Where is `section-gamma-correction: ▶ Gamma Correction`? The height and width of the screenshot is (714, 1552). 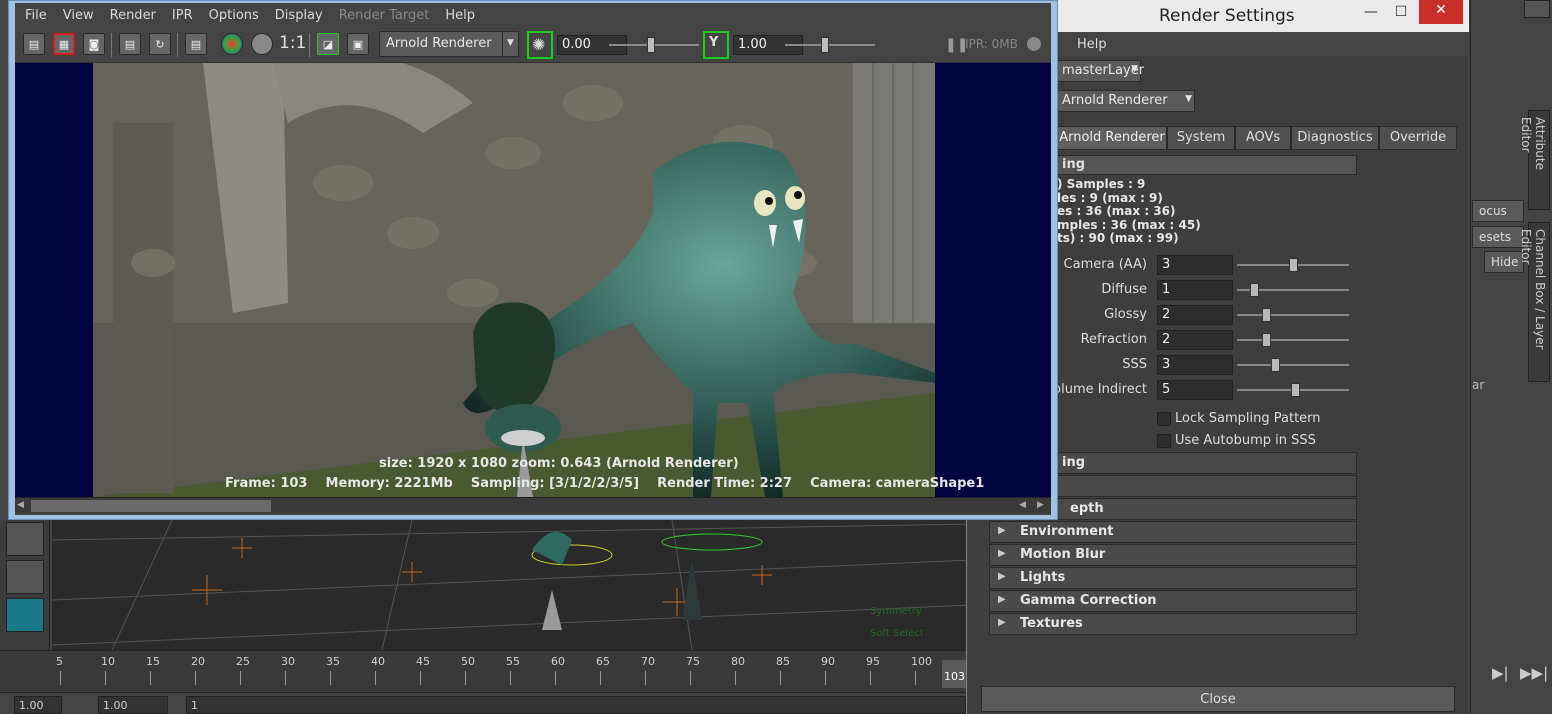
section-gamma-correction: ▶ Gamma Correction is located at coordinates (1173, 601).